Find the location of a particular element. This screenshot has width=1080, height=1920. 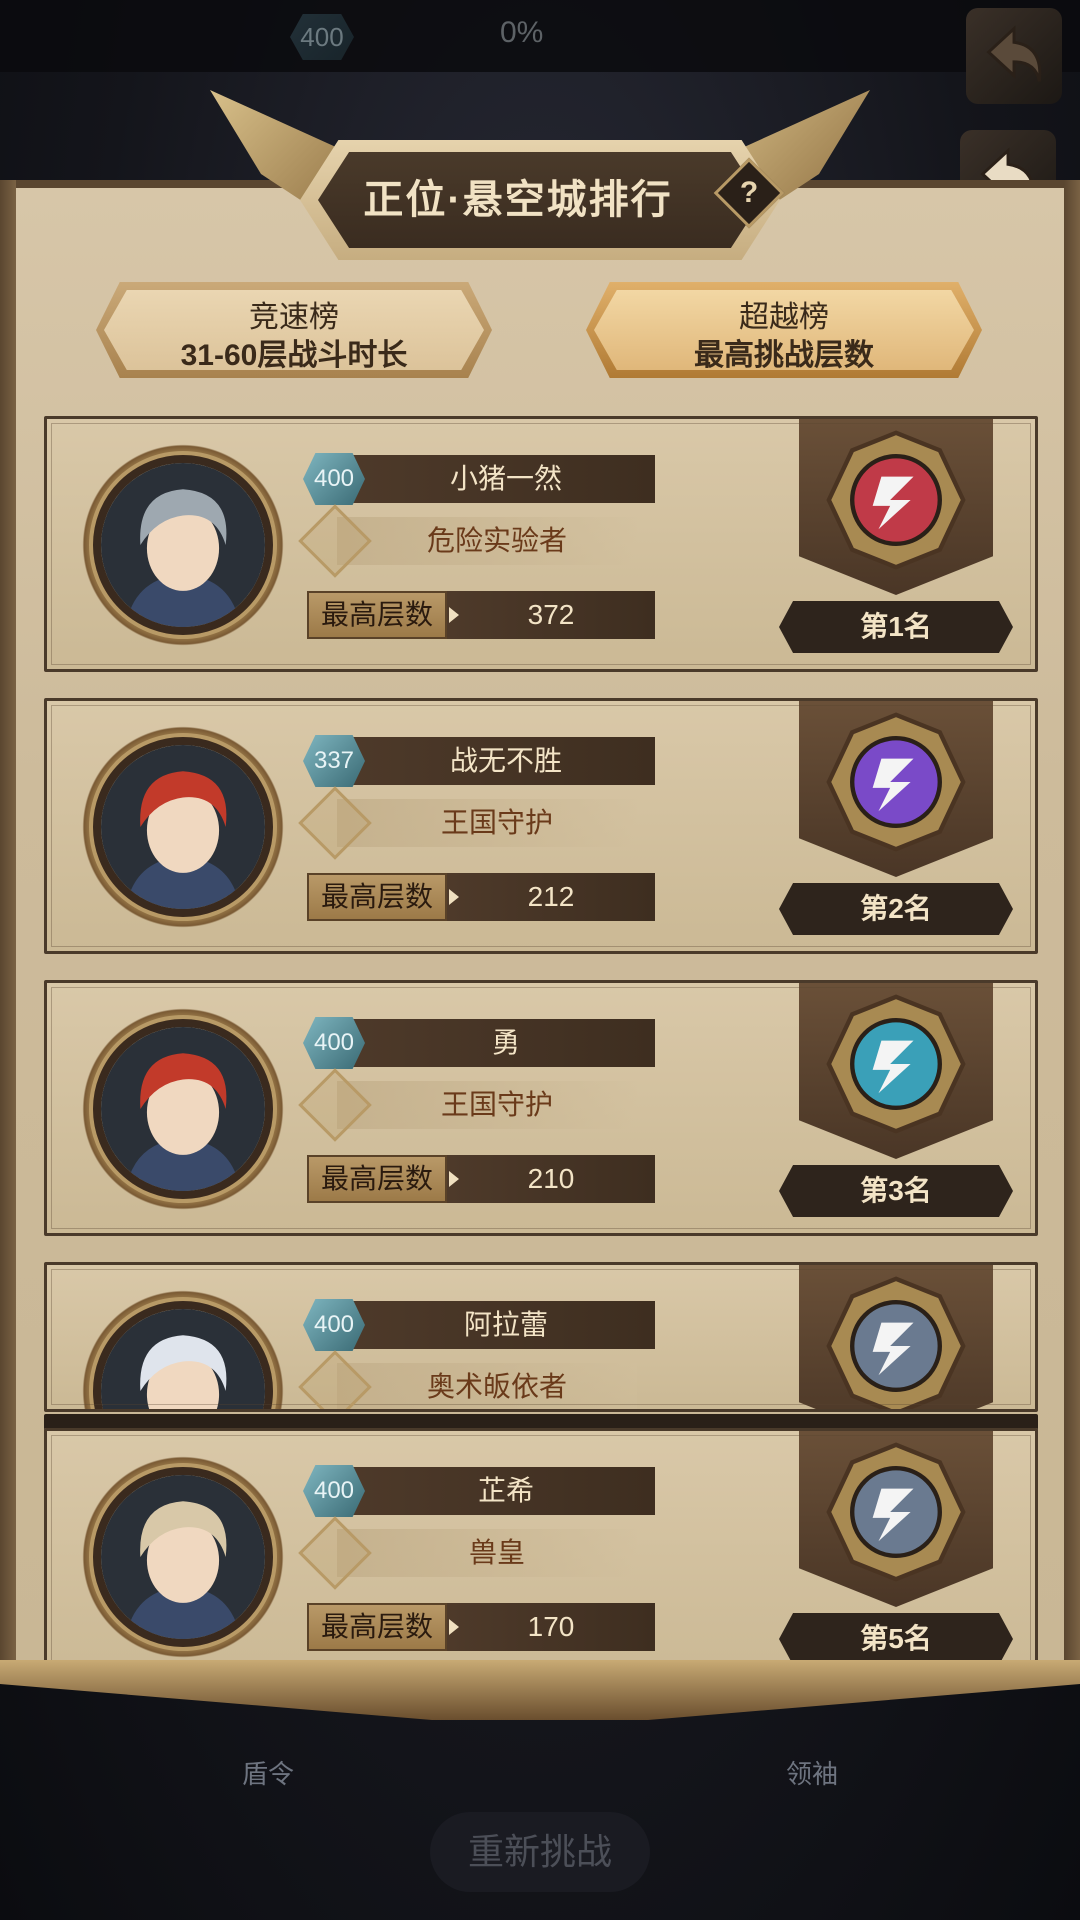

ranking-row: 400 芷希 兽皇 最高层数 170 第5名 is located at coordinates (541, 1556).